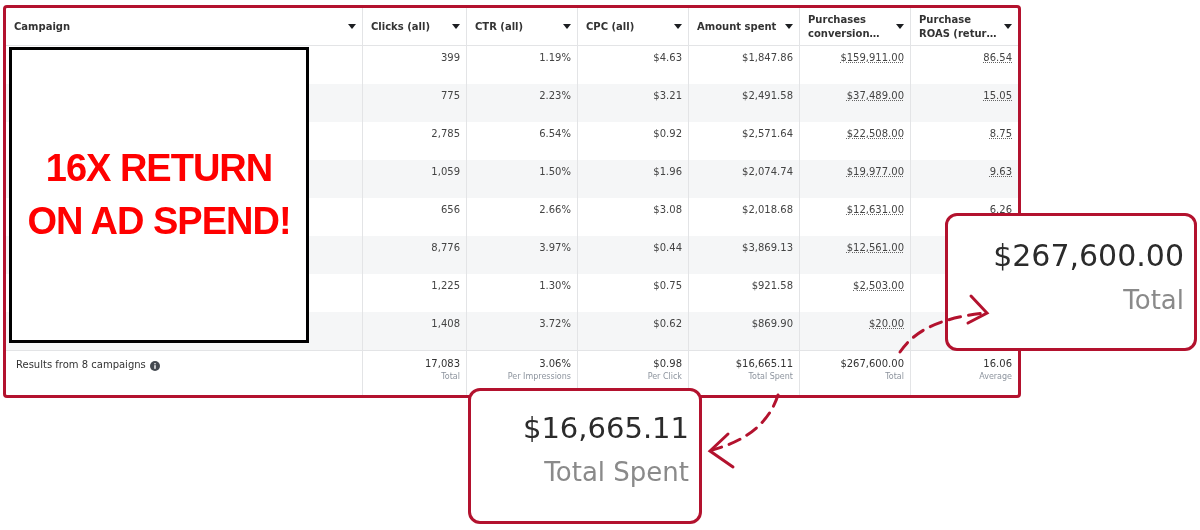  Describe the element at coordinates (42, 26) in the screenshot. I see `column-header: Campaign` at that location.